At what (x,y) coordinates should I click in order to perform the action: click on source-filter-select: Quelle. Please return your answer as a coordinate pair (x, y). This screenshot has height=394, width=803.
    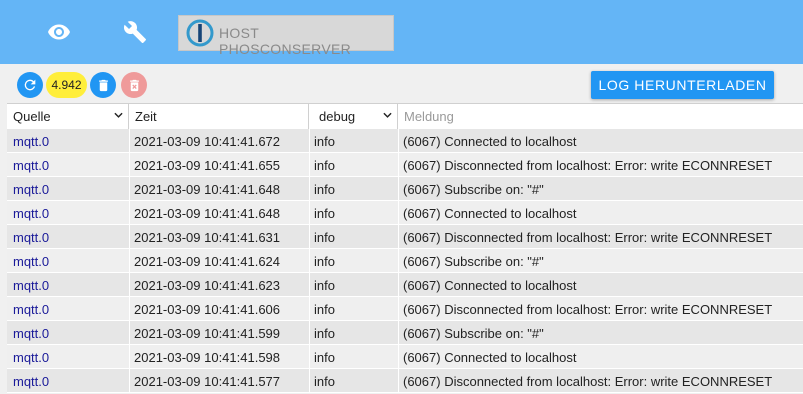
    Looking at the image, I should click on (68, 116).